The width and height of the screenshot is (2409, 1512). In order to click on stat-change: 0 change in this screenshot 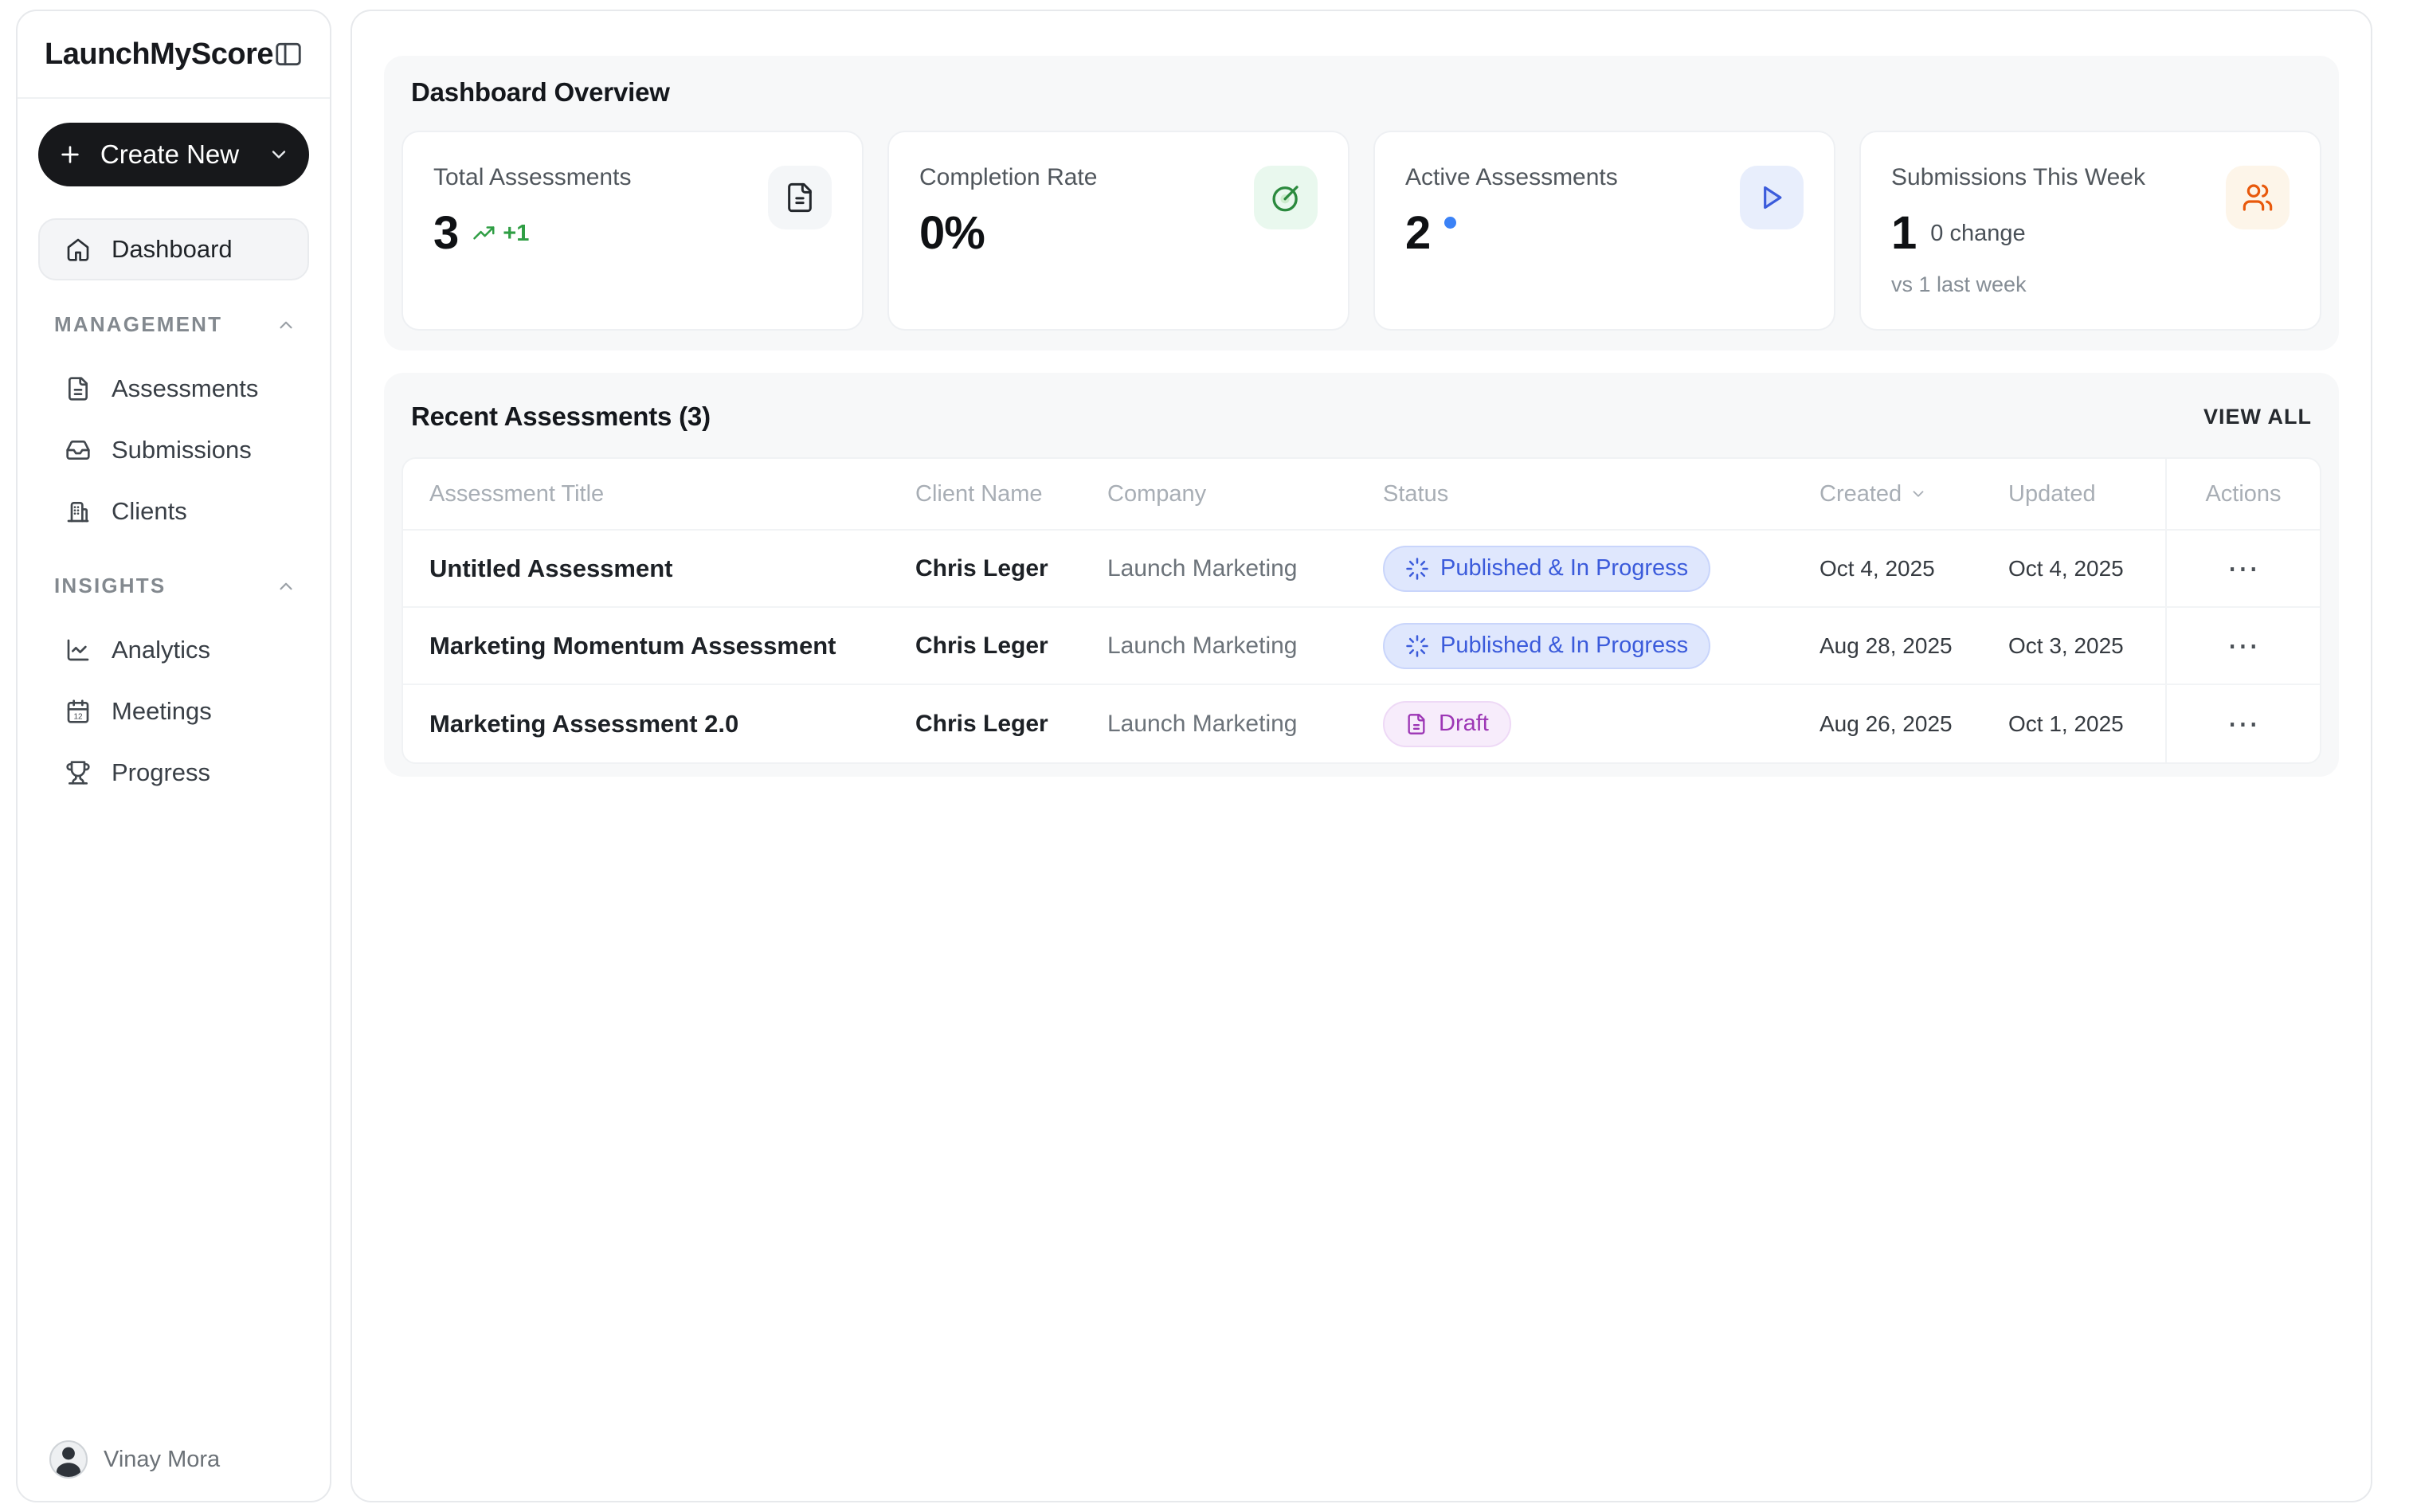, I will do `click(1978, 233)`.